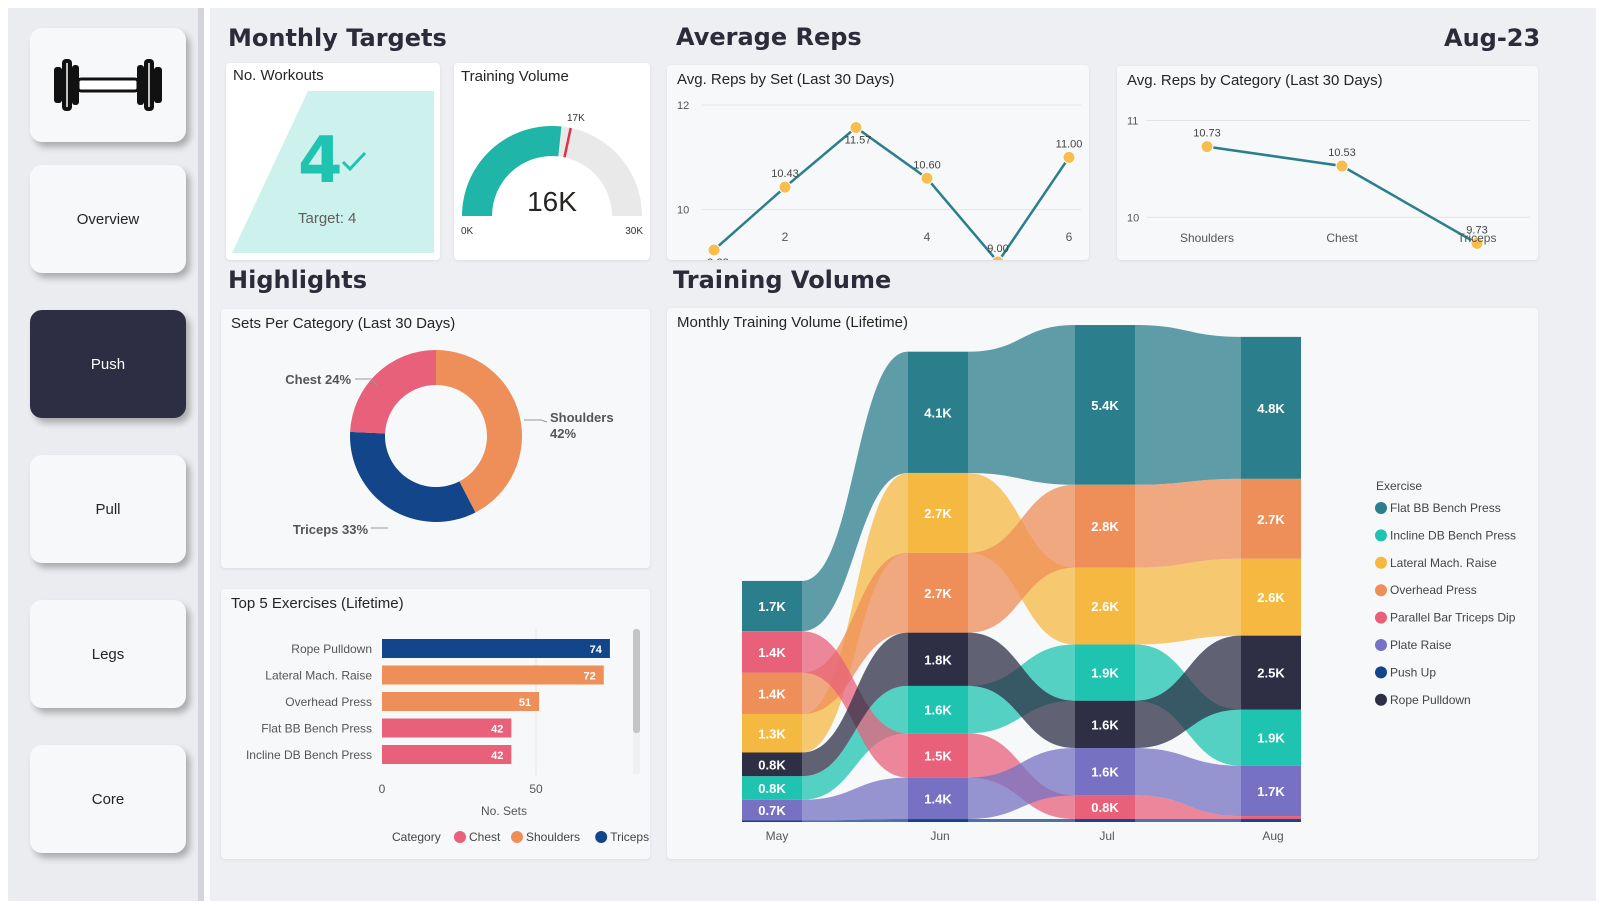 The height and width of the screenshot is (907, 1601). I want to click on nav-core-label: Core, so click(108, 799).